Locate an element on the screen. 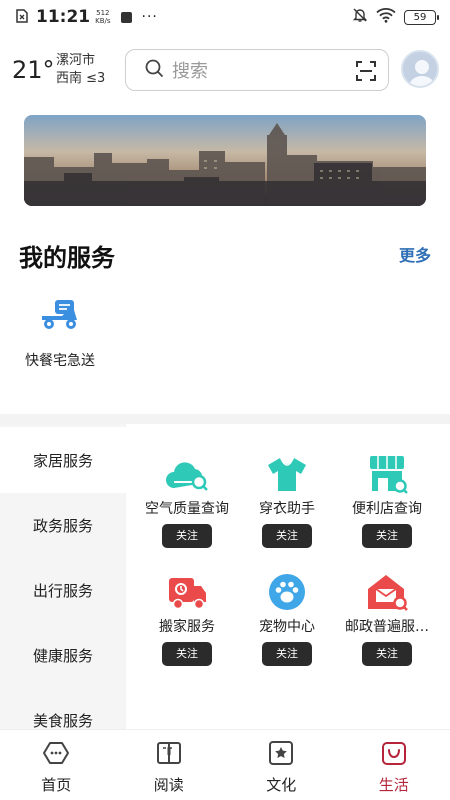 This screenshot has height=800, width=450. nav-label: 首页 is located at coordinates (56, 785).